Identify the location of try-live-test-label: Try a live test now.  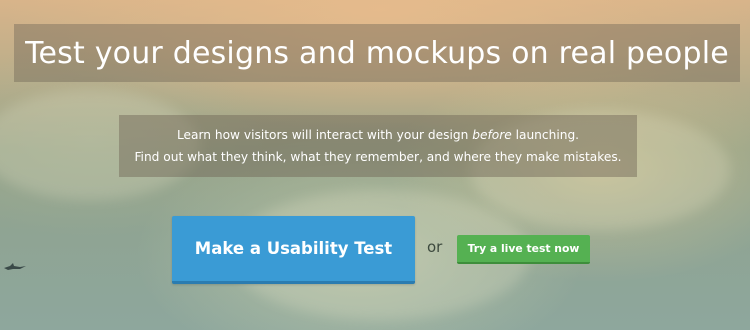
(523, 248).